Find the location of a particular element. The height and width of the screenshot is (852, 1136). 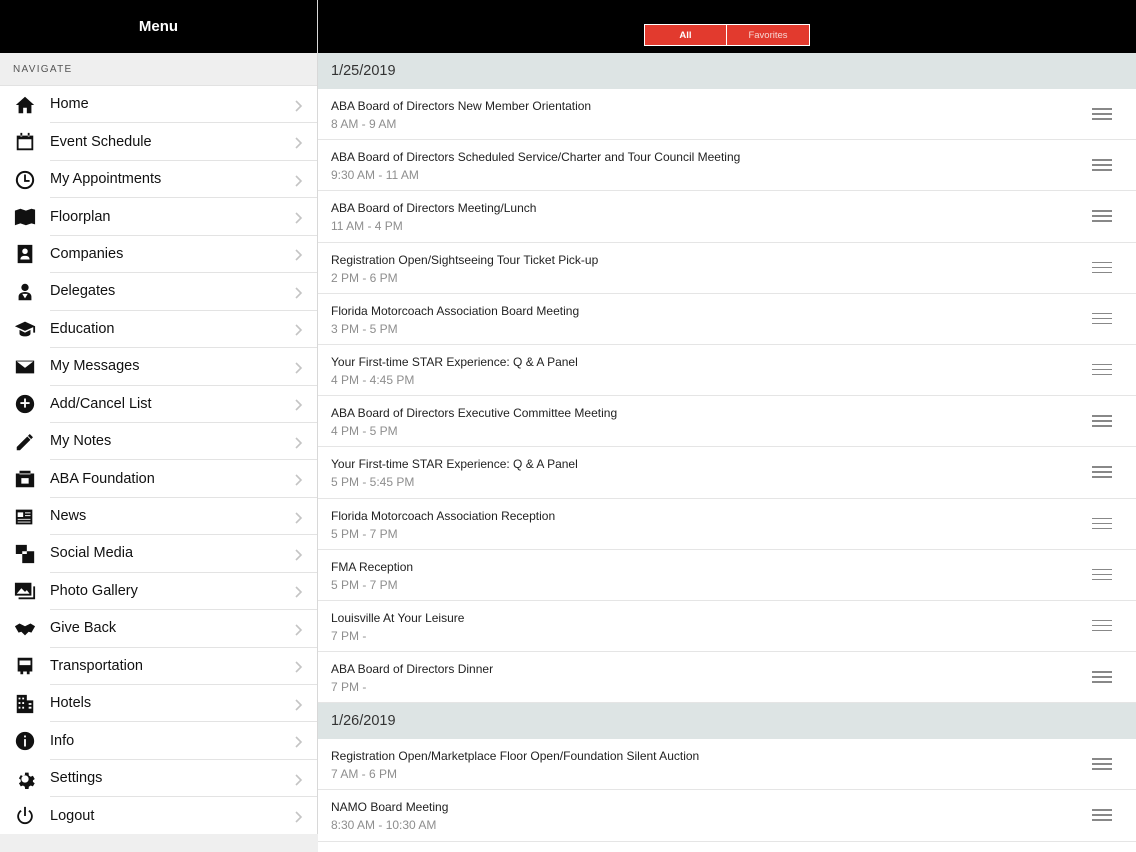

sidebar-item-settings: Settings is located at coordinates (158, 779).